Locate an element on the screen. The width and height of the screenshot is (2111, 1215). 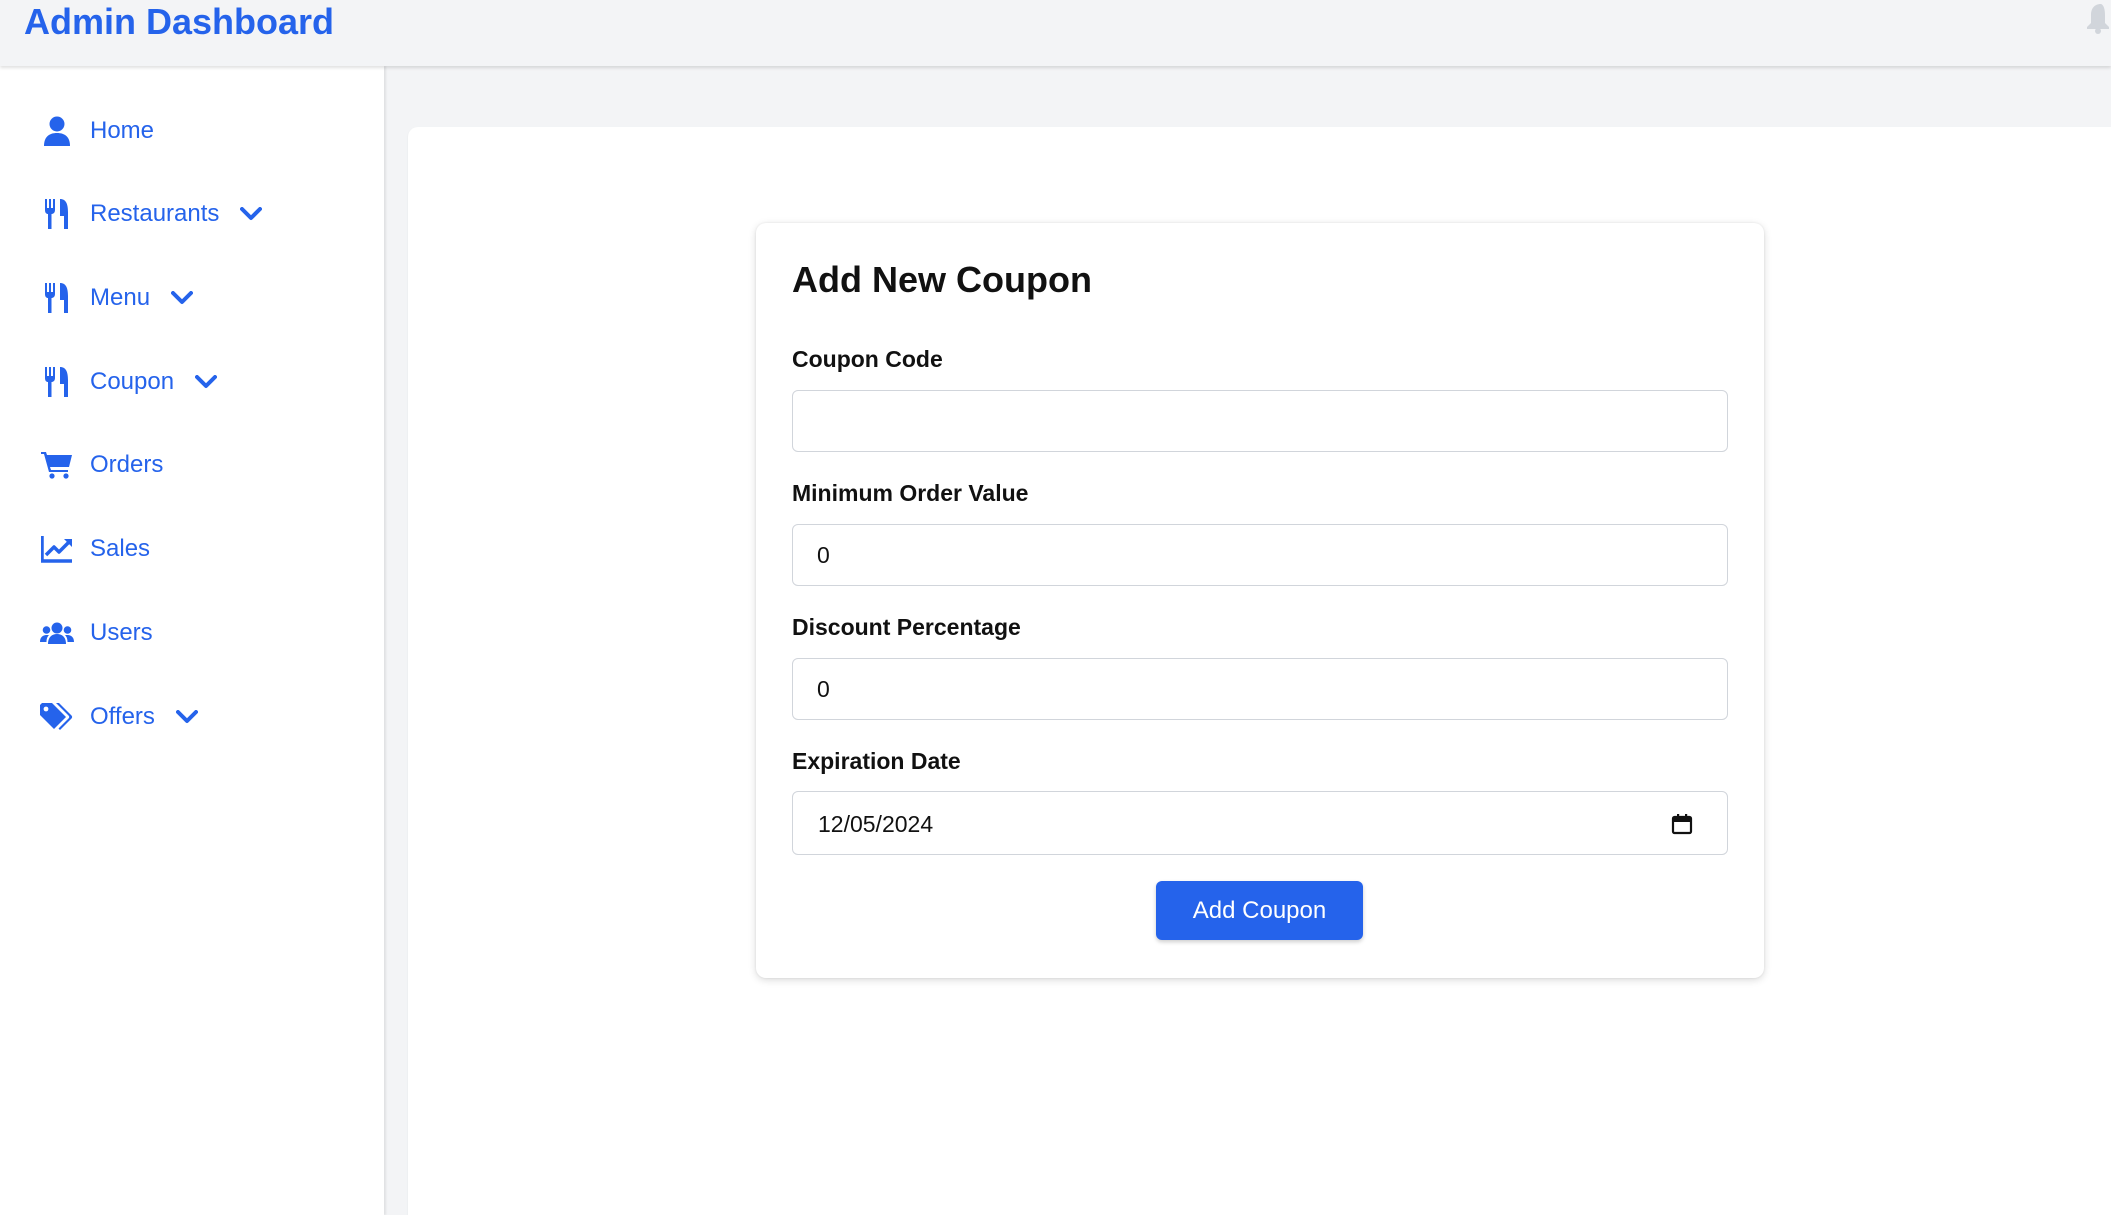
sidebar-item-label: Offers is located at coordinates (122, 716).